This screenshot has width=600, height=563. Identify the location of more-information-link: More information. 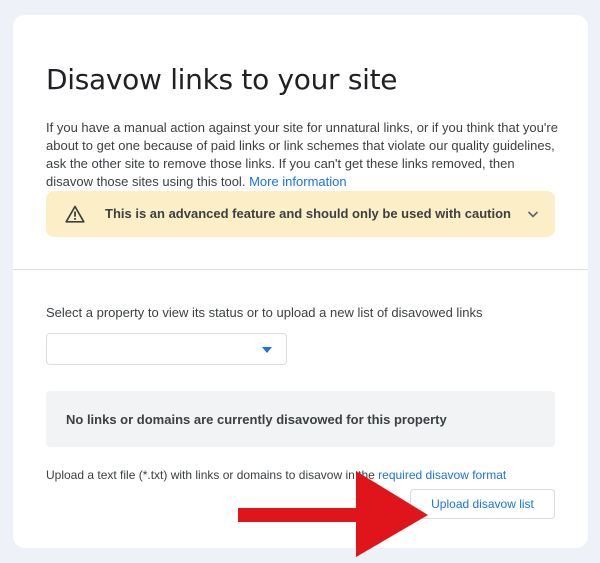
(298, 181).